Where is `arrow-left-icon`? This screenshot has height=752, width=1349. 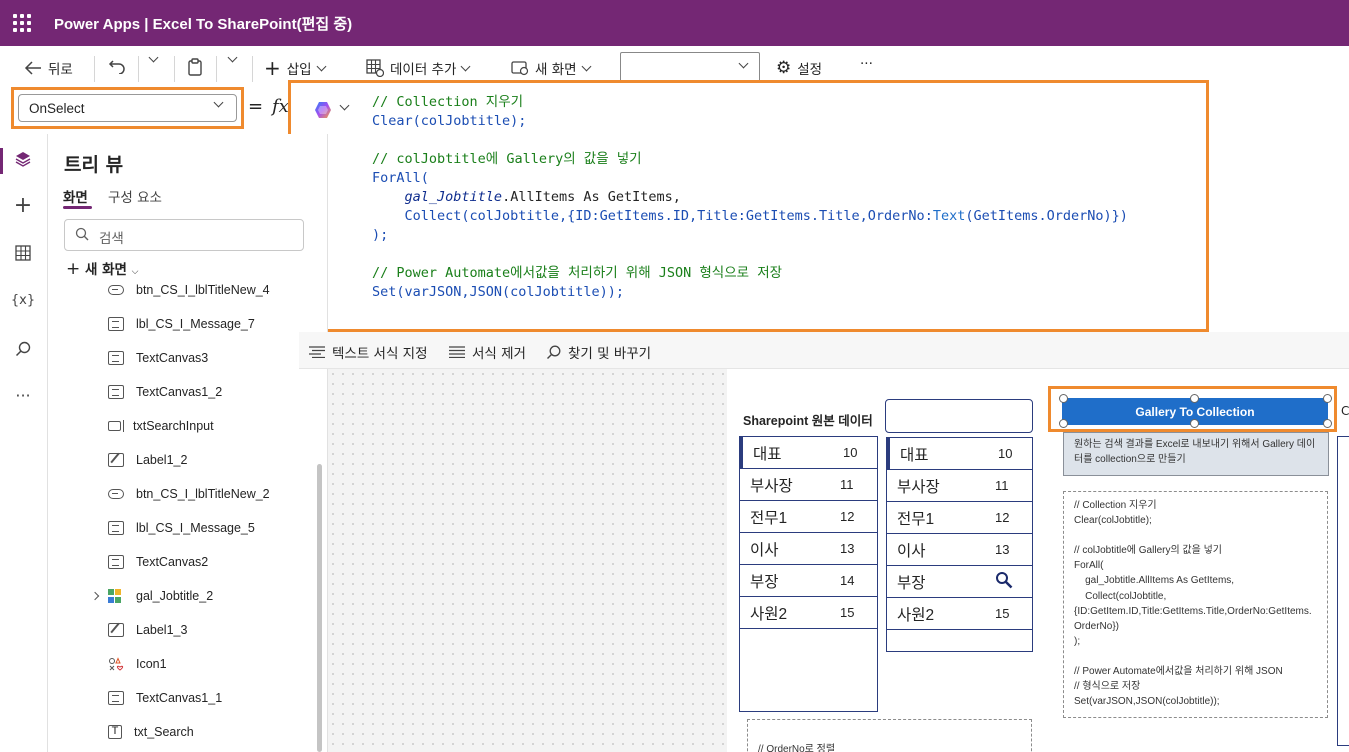
arrow-left-icon is located at coordinates (32, 68).